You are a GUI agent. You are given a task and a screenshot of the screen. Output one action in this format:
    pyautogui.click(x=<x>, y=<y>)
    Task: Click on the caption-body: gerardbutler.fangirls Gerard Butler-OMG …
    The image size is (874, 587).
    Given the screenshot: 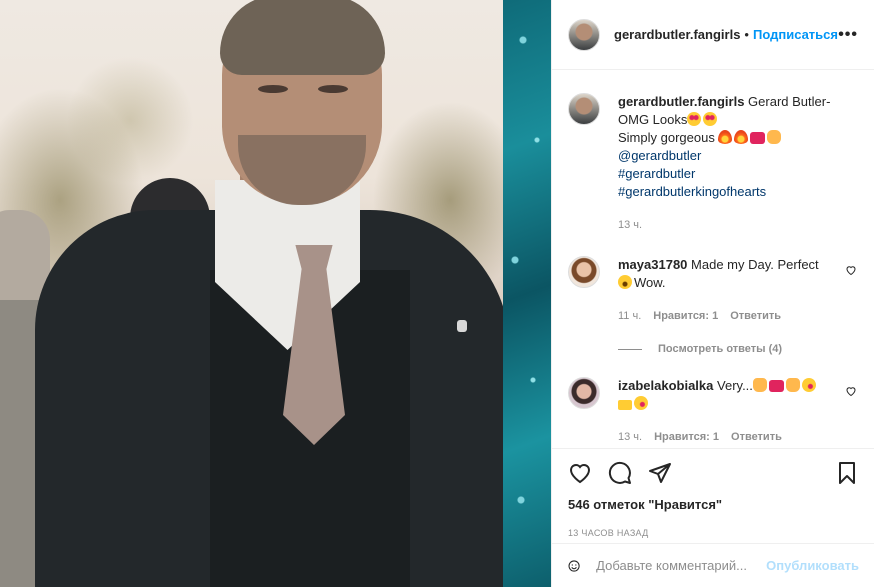 What is the action you would take?
    pyautogui.click(x=728, y=163)
    